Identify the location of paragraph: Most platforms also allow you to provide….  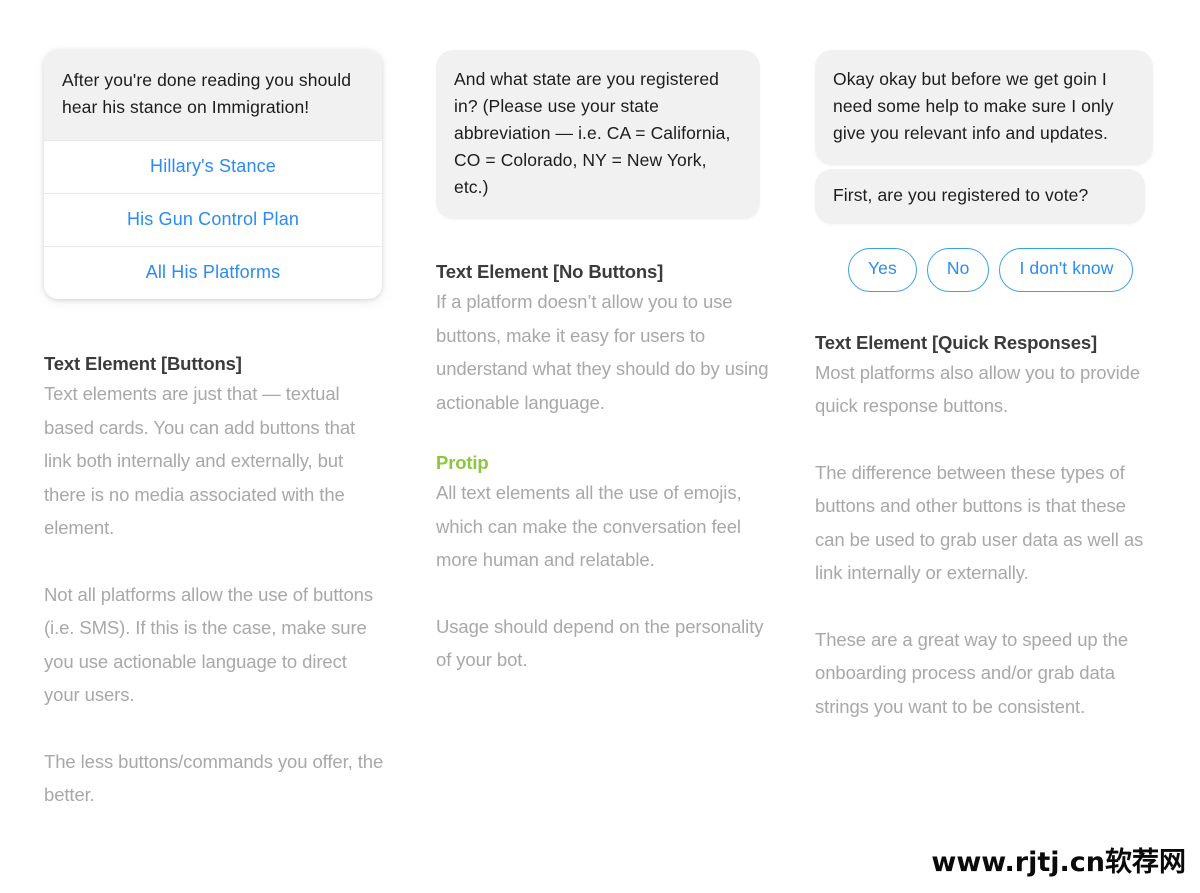
(978, 389).